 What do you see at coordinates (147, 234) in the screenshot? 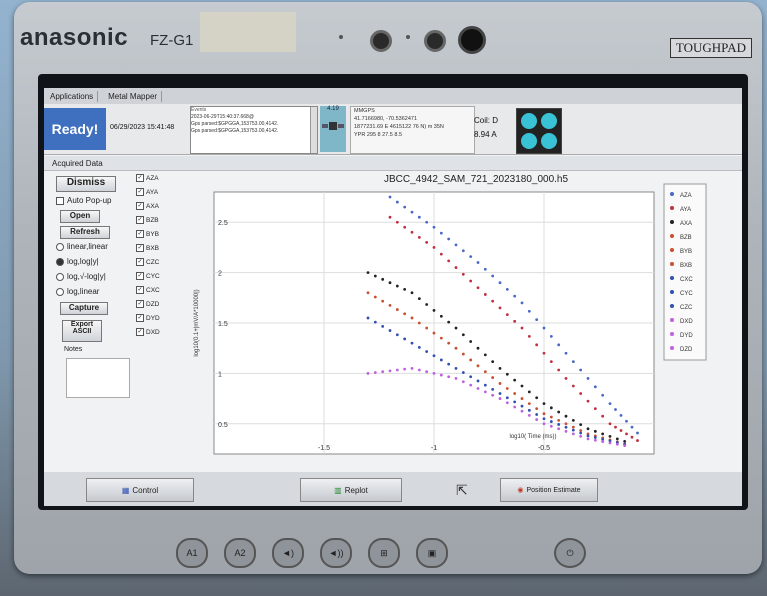
I see `channel-checkbox-byb: ✓ BYB` at bounding box center [147, 234].